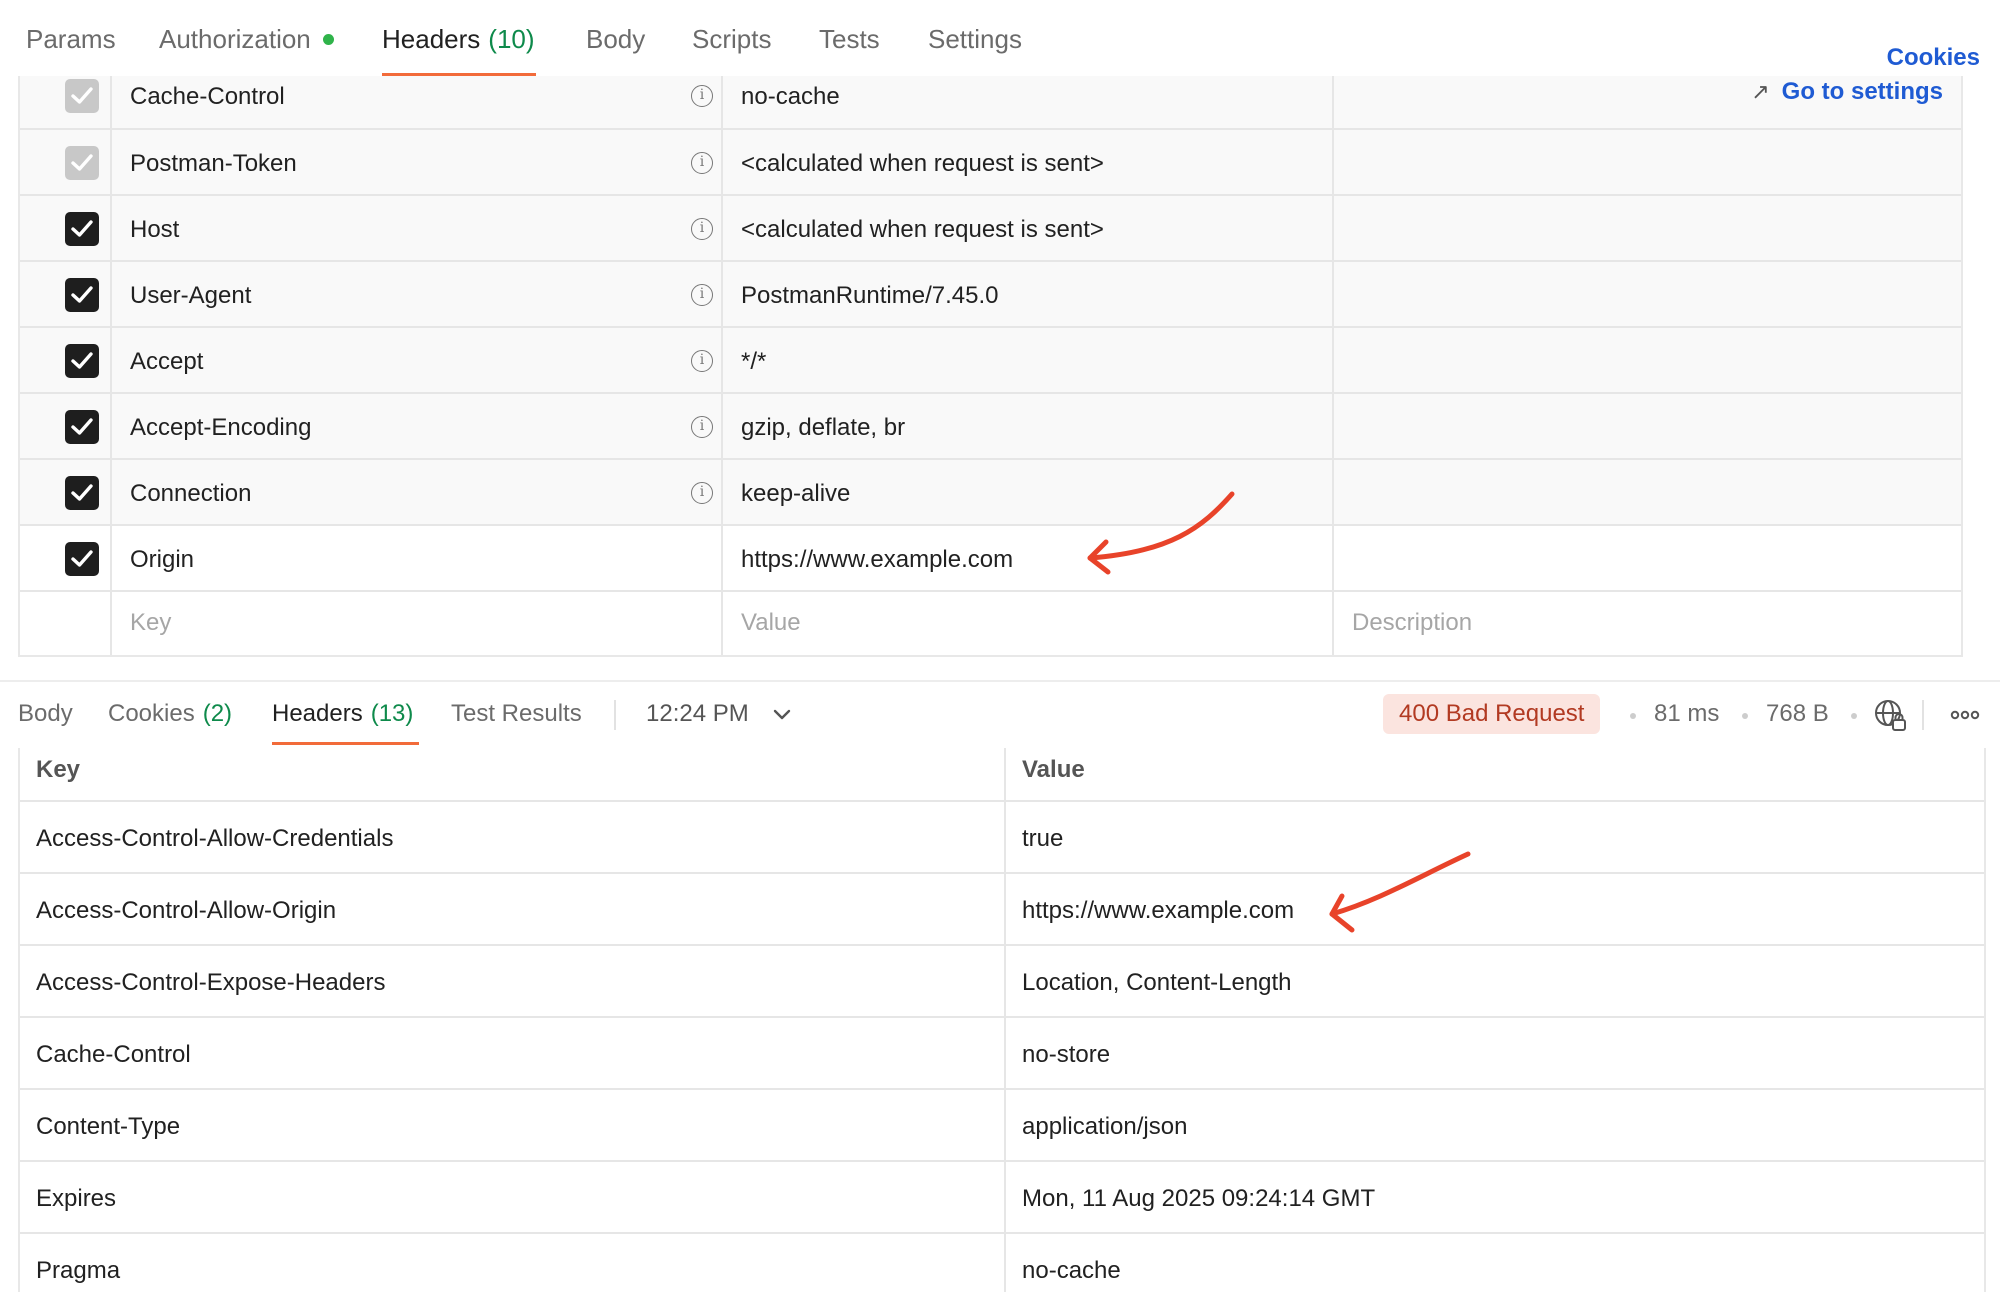 The image size is (2000, 1292). What do you see at coordinates (392, 713) in the screenshot?
I see `response-tab-headers-count: (13)` at bounding box center [392, 713].